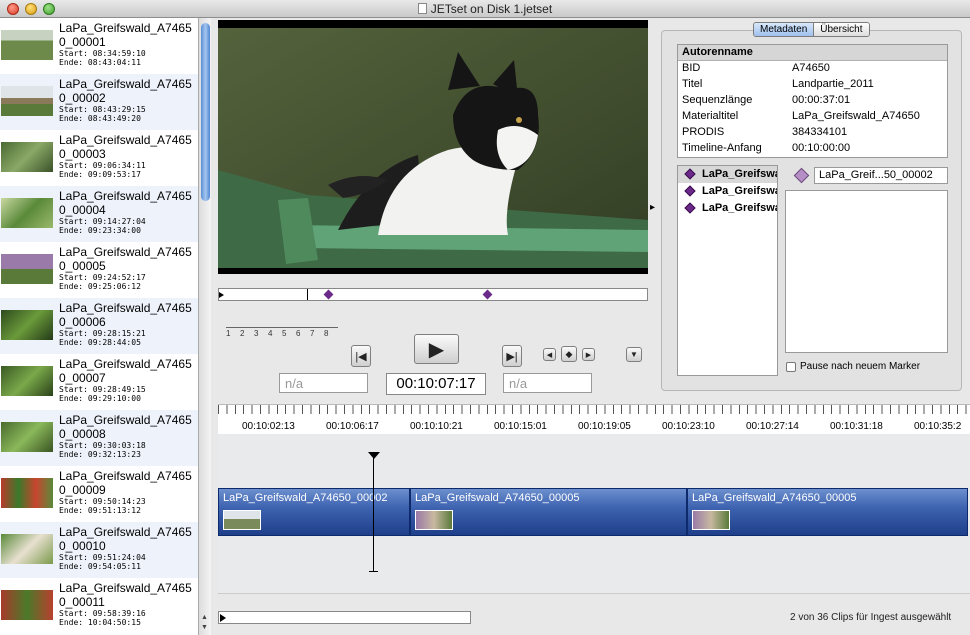 This screenshot has width=970, height=635. I want to click on audio-channel: 1, so click(233, 332).